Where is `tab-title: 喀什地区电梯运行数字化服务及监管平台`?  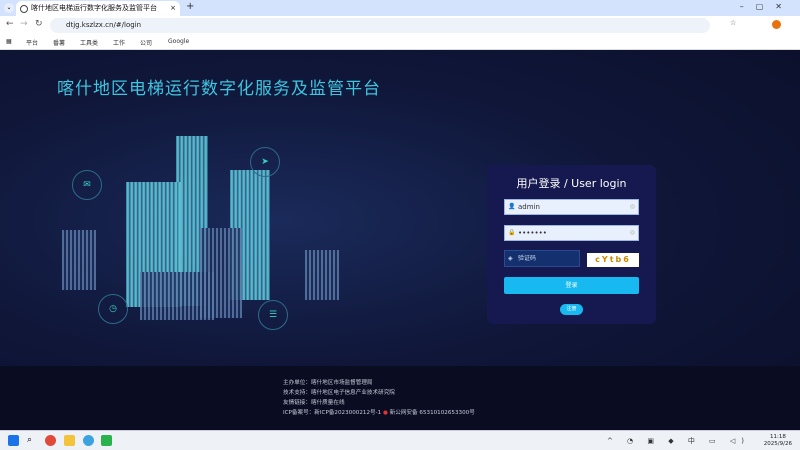 tab-title: 喀什地区电梯运行数字化服务及监管平台 is located at coordinates (94, 8).